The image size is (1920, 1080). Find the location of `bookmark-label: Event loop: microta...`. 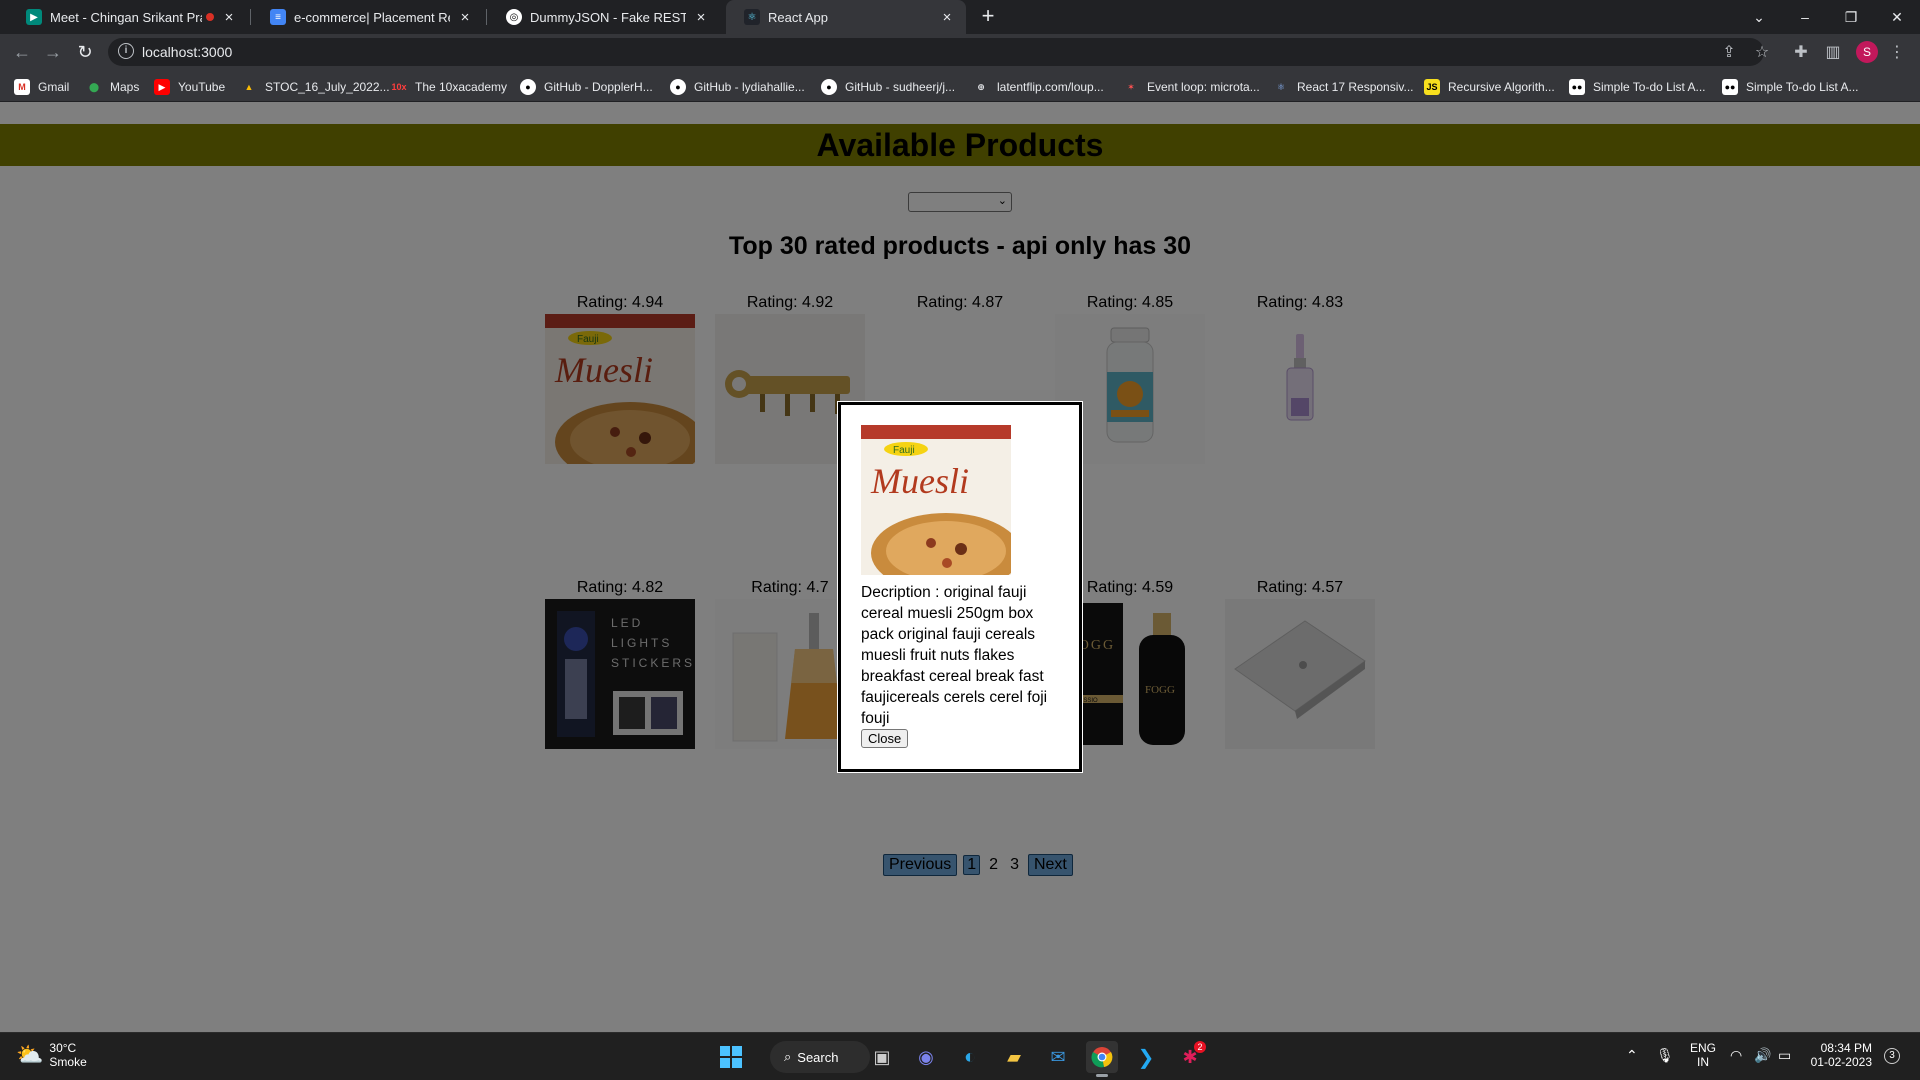

bookmark-label: Event loop: microta... is located at coordinates (1203, 87).